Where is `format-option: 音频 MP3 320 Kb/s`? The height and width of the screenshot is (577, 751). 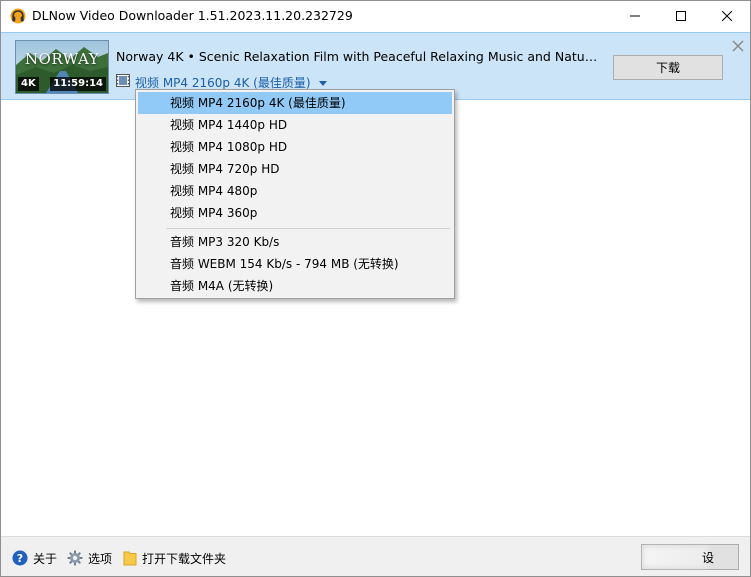
format-option: 音频 MP3 320 Kb/s is located at coordinates (295, 242).